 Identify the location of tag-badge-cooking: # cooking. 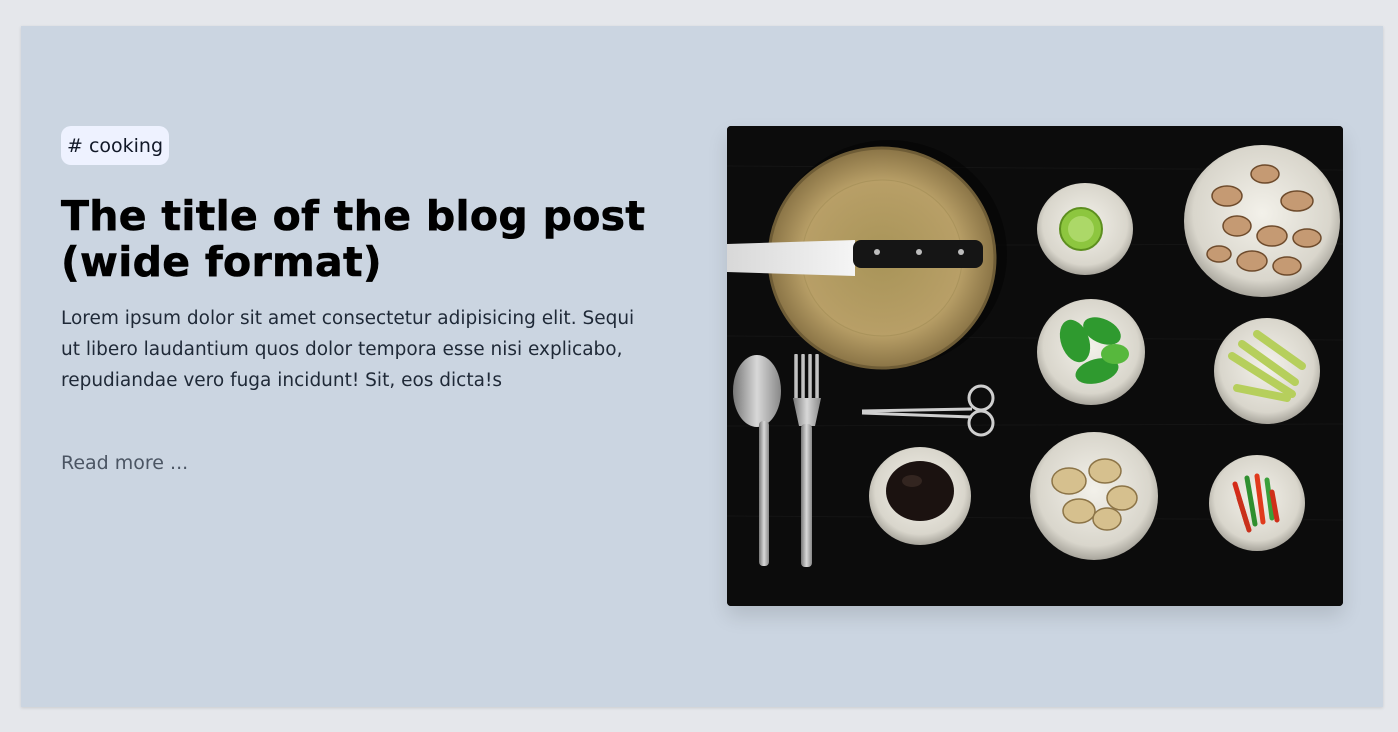
(115, 145).